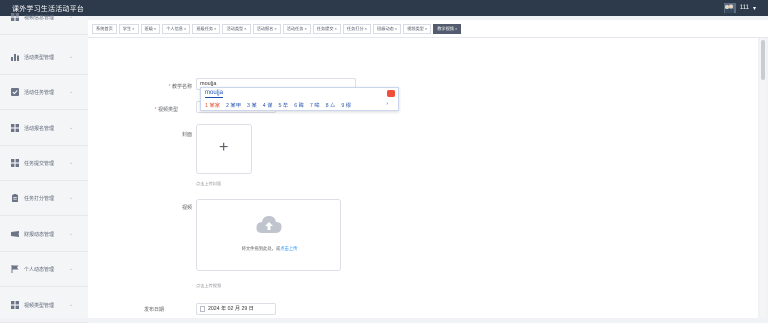 This screenshot has width=768, height=323. I want to click on tab-label: 个人信息, so click(174, 29).